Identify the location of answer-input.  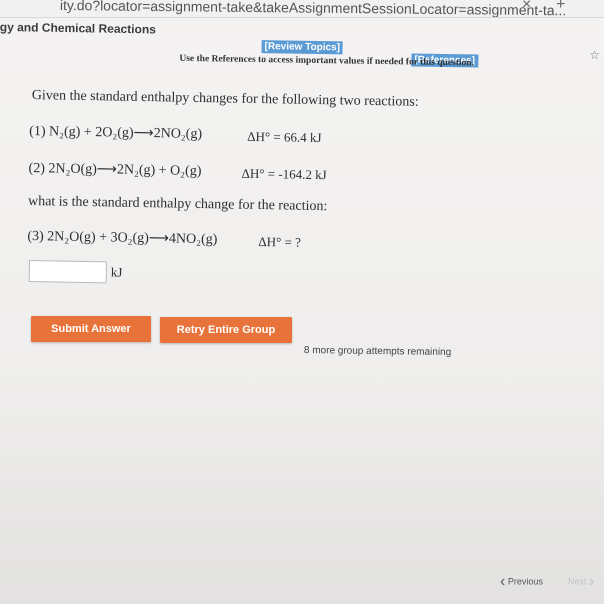
(67, 272).